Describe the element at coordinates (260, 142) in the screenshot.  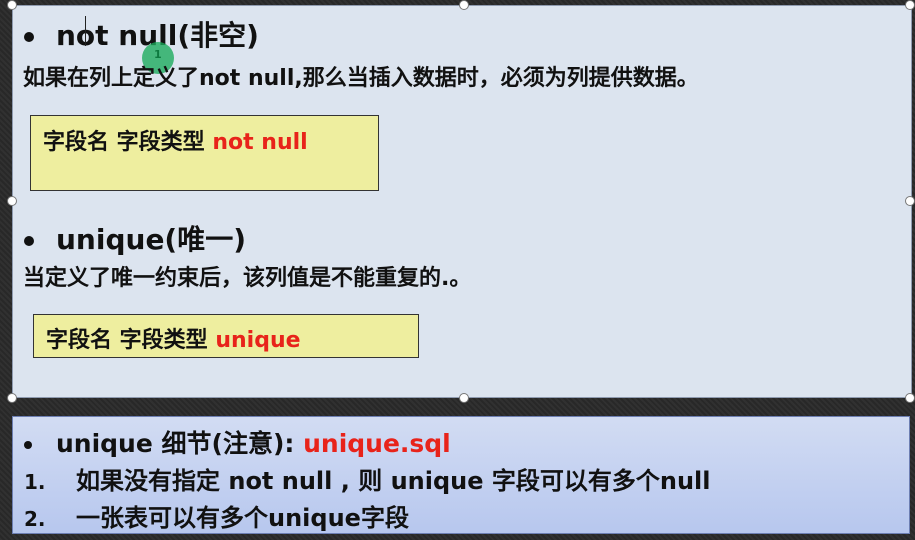
I see `syntax-keyword: not null` at that location.